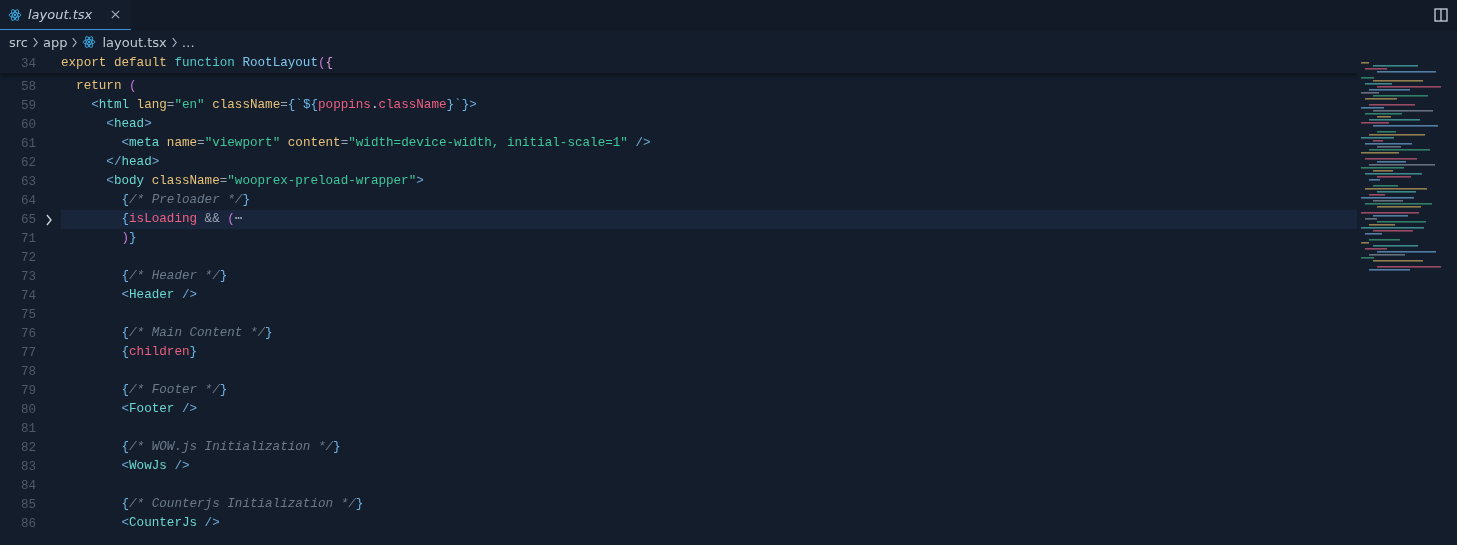 The image size is (1457, 545). What do you see at coordinates (27, 314) in the screenshot?
I see `line-number: 75` at bounding box center [27, 314].